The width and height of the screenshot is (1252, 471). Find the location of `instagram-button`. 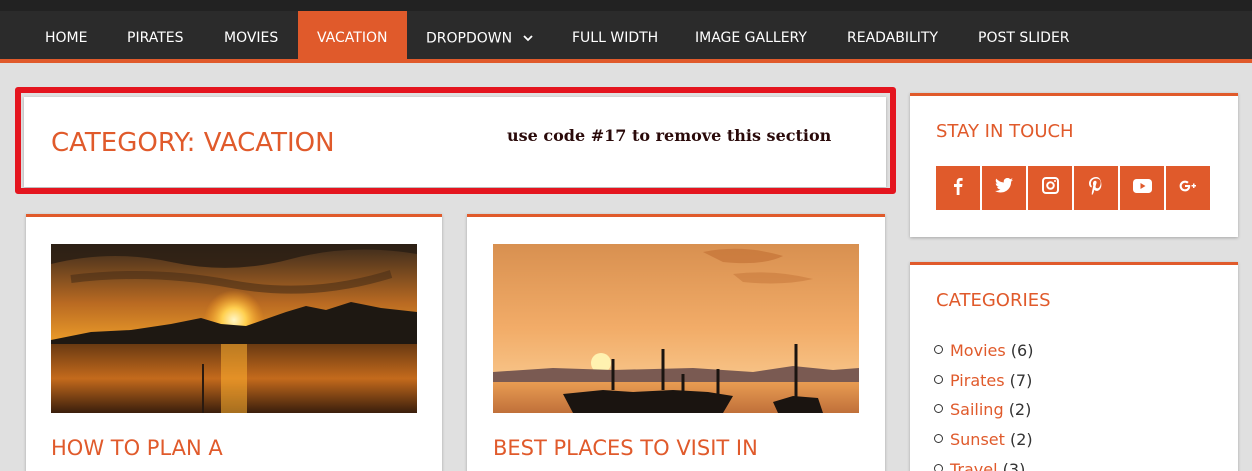

instagram-button is located at coordinates (1050, 188).